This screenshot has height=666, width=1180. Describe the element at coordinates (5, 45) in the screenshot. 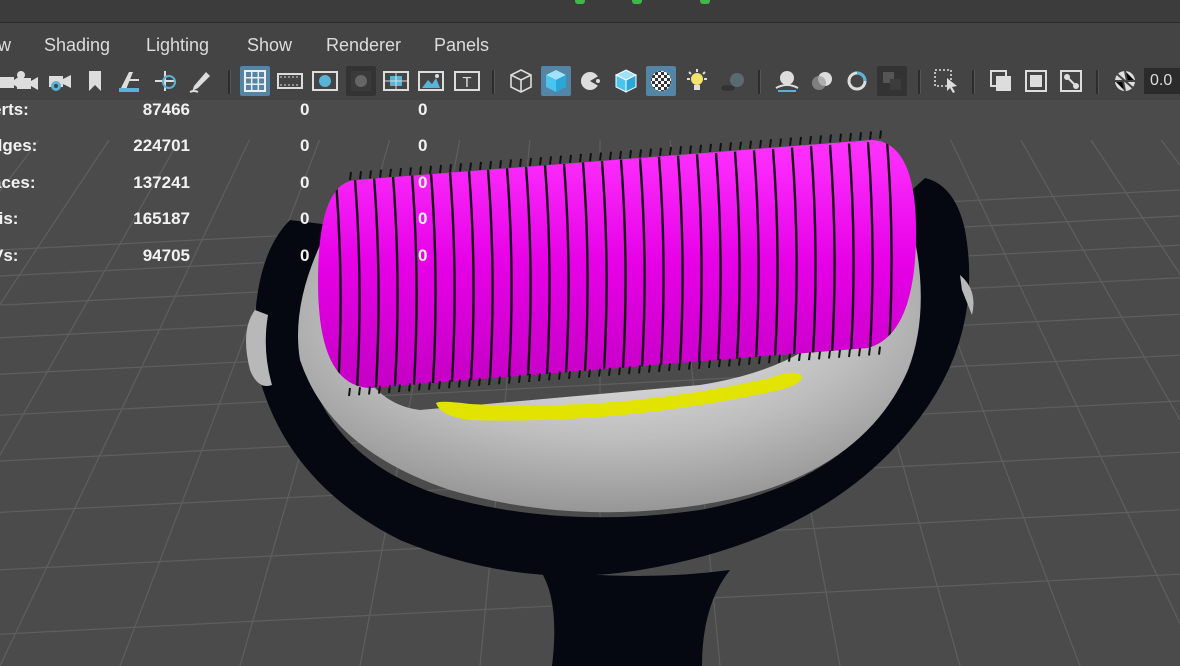

I see `menu-view: w` at that location.